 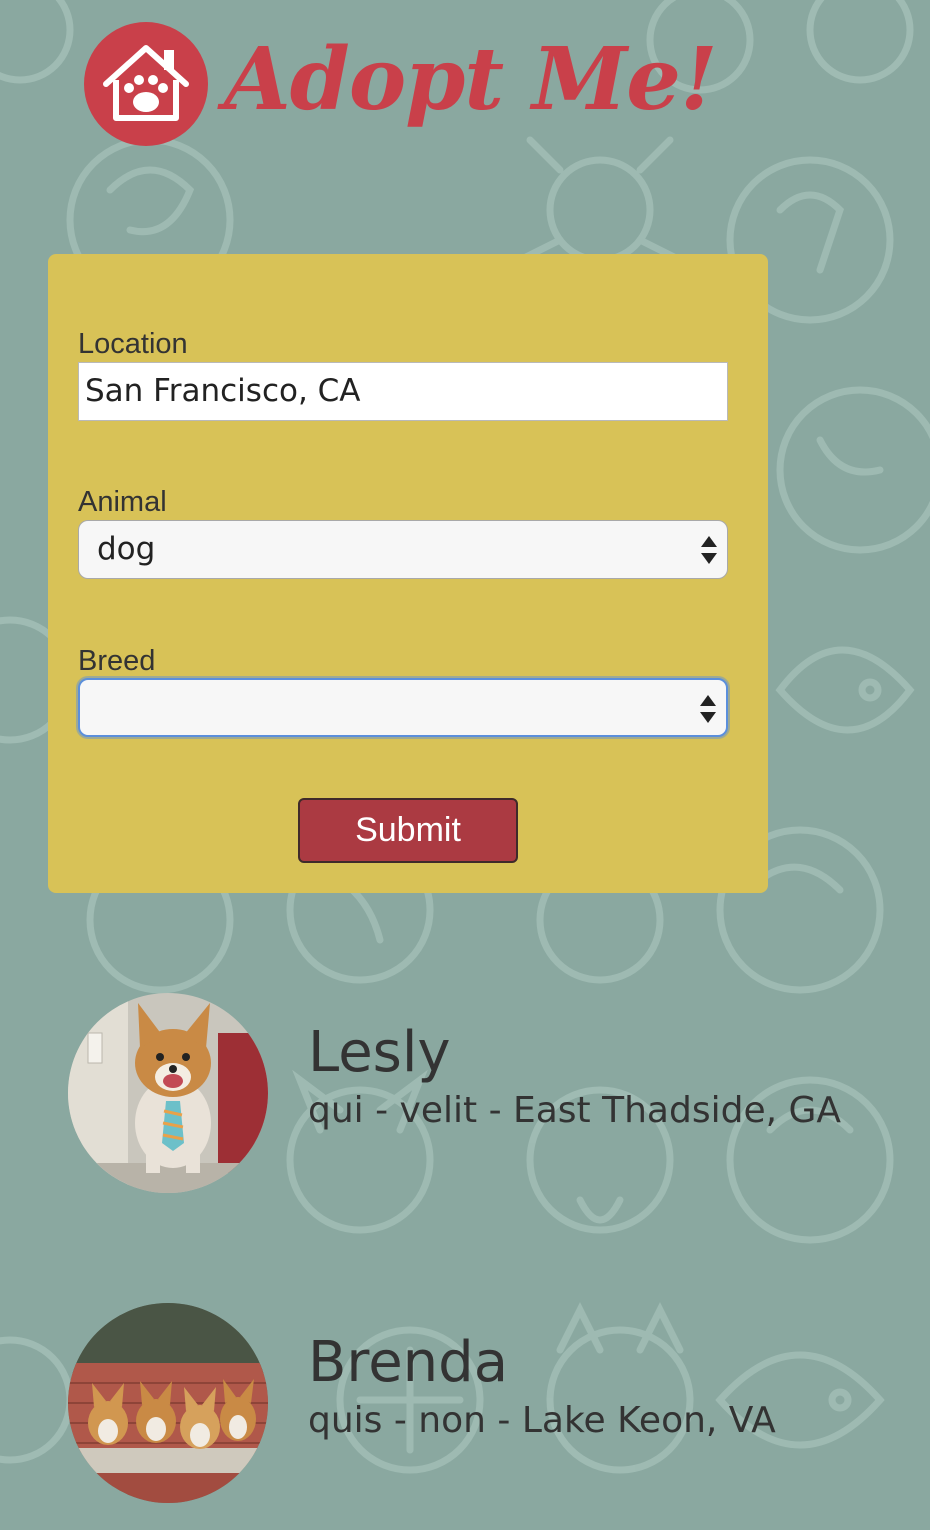 What do you see at coordinates (379, 1052) in the screenshot?
I see `pet-name: Lesly` at bounding box center [379, 1052].